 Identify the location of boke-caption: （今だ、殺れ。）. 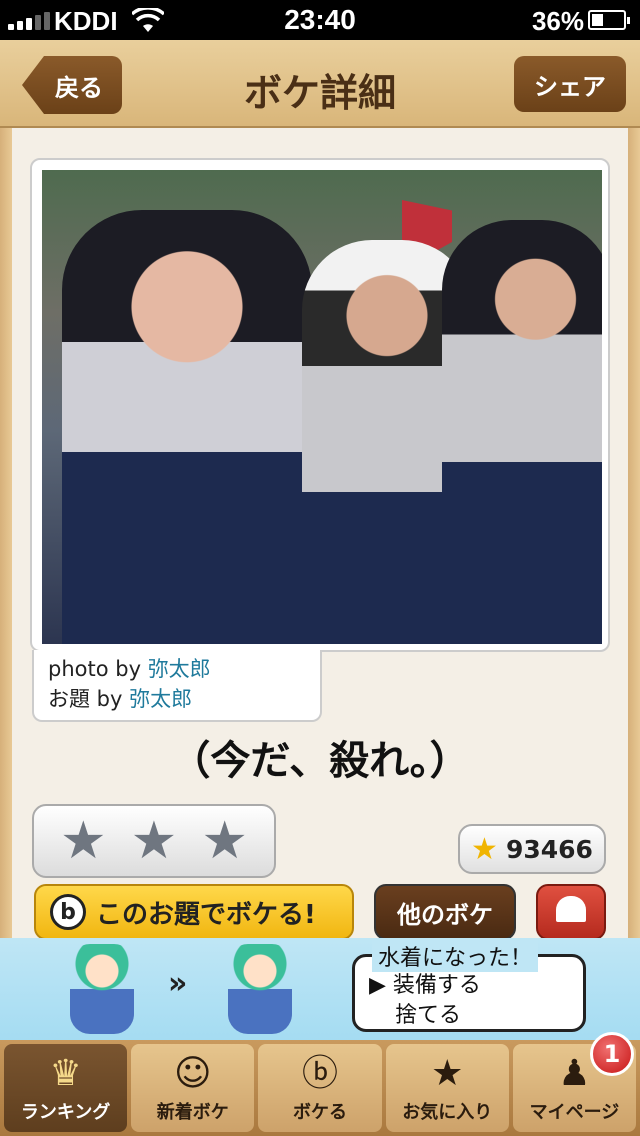
(320, 761).